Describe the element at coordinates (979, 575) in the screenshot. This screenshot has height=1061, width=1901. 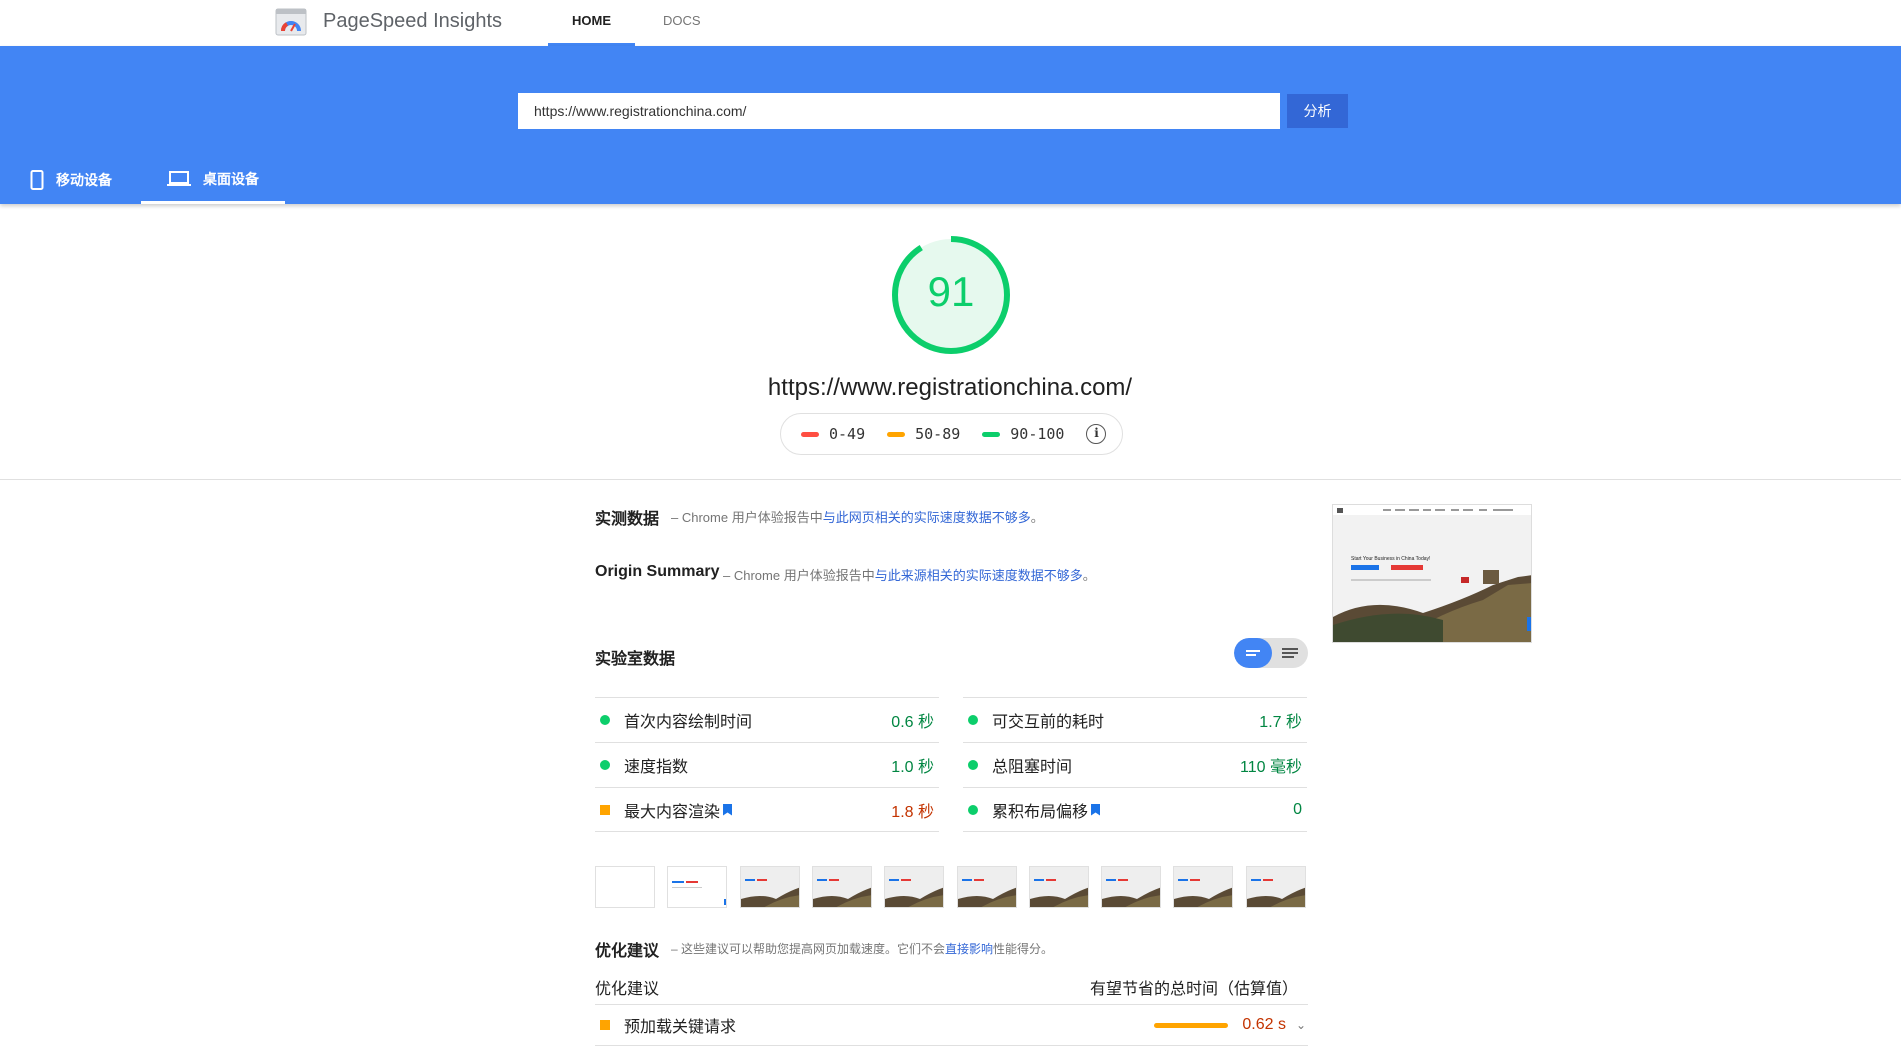
I see `origin-data-link: 与此来源相关的实际速度数据不够多` at that location.